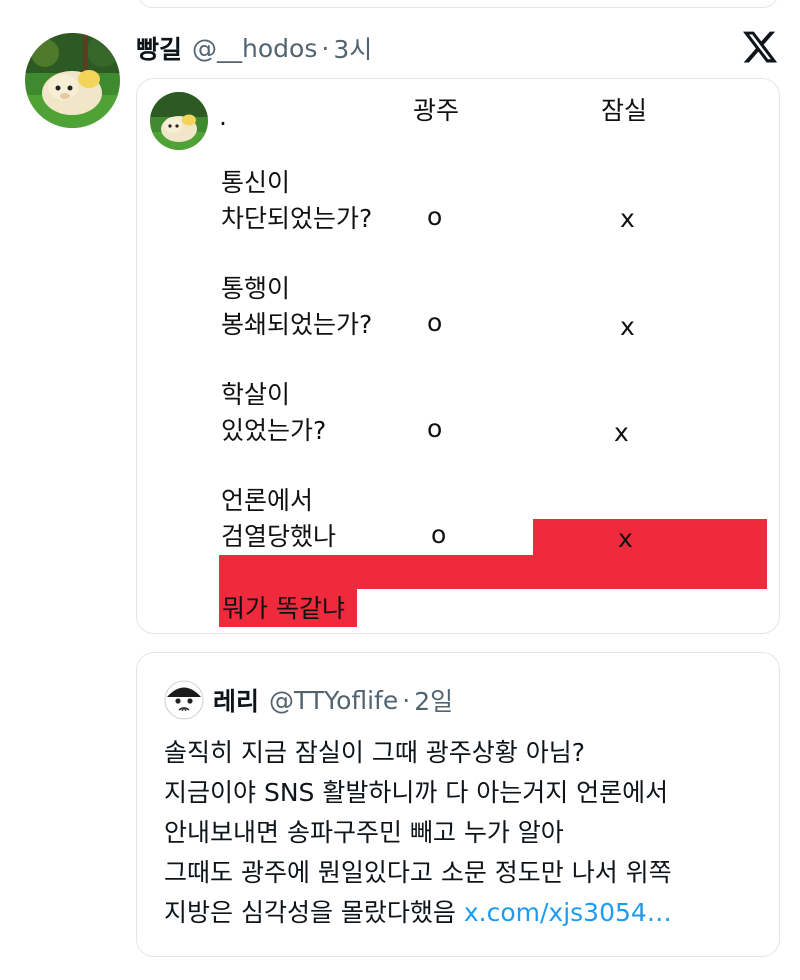 The image size is (800, 980). Describe the element at coordinates (274, 430) in the screenshot. I see `row-question-line2: 있었는가?` at that location.